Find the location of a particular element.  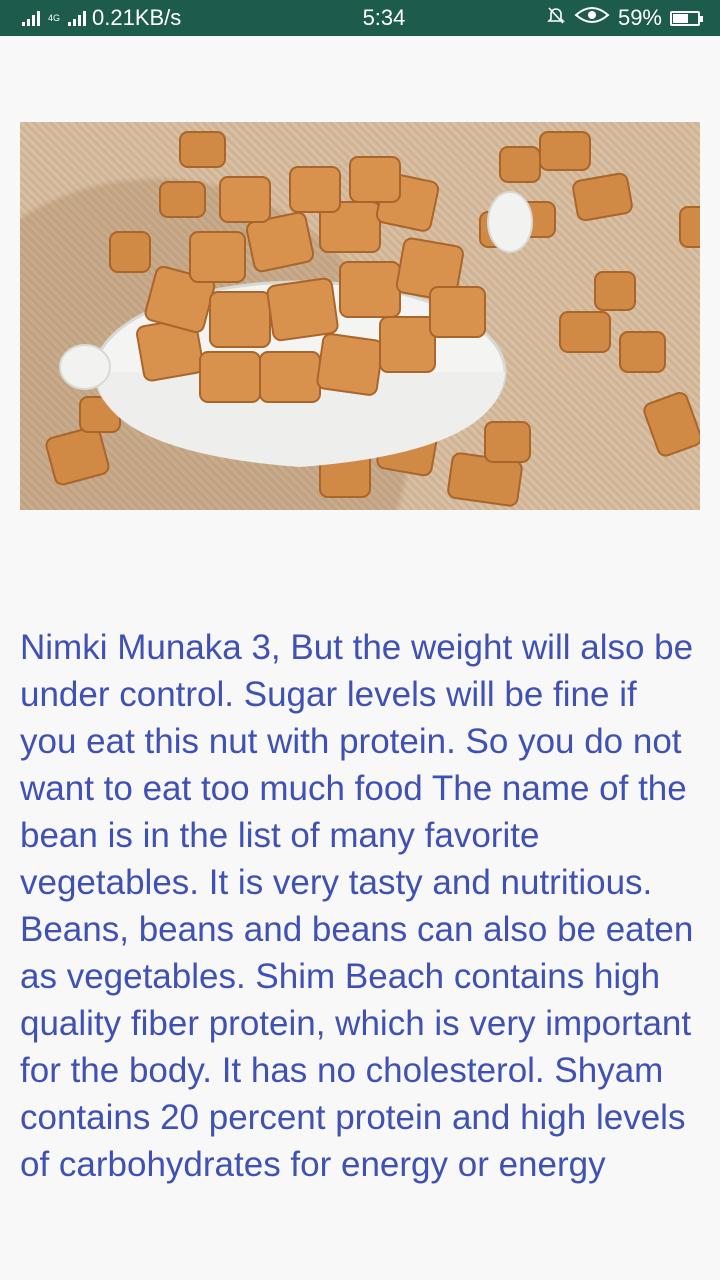

battery-percent: 59% is located at coordinates (639, 17).